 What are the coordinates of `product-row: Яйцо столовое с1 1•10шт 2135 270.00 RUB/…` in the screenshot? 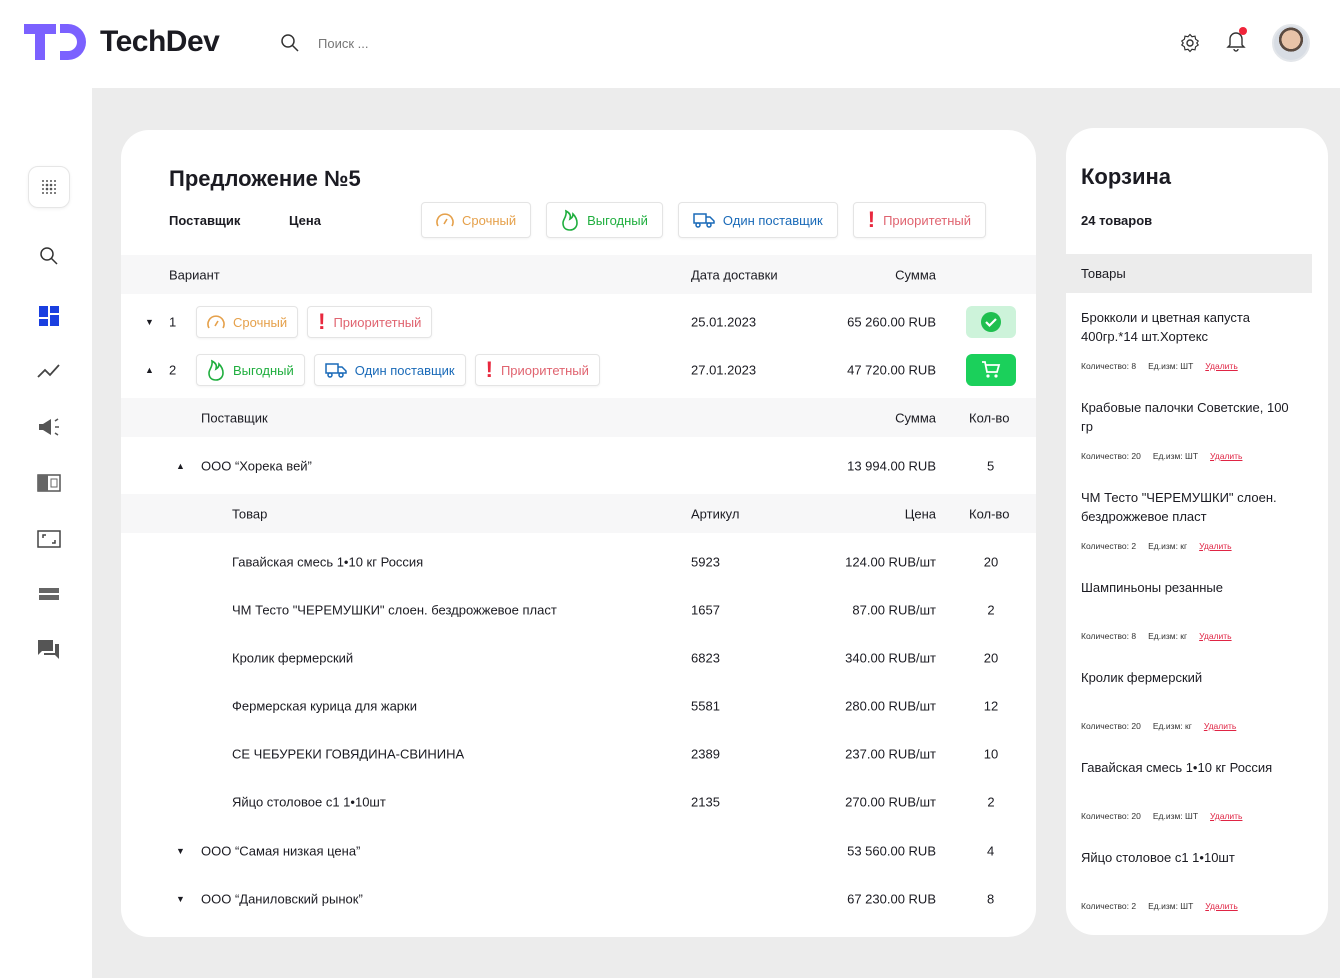 It's located at (578, 802).